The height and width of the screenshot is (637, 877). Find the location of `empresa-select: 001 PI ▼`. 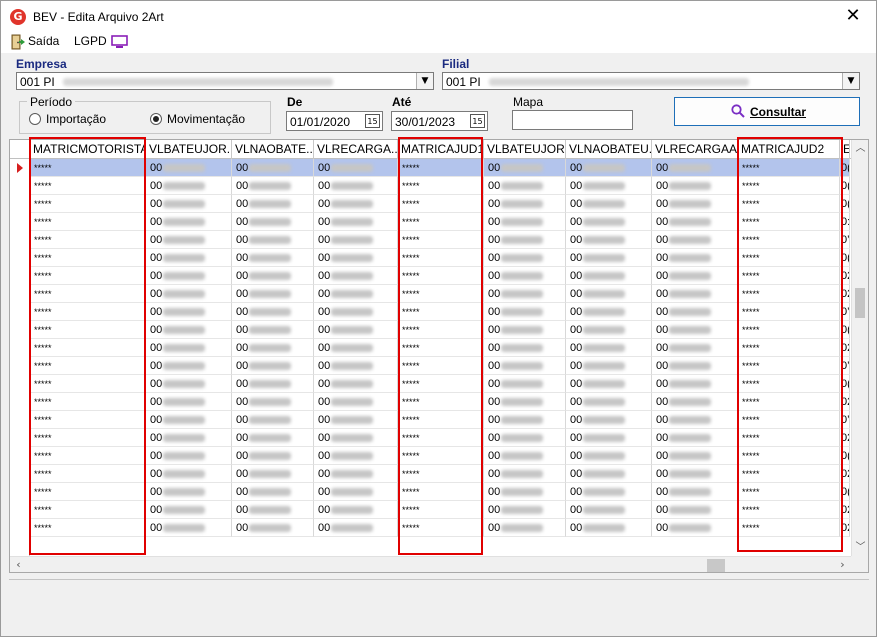

empresa-select: 001 PI ▼ is located at coordinates (225, 81).